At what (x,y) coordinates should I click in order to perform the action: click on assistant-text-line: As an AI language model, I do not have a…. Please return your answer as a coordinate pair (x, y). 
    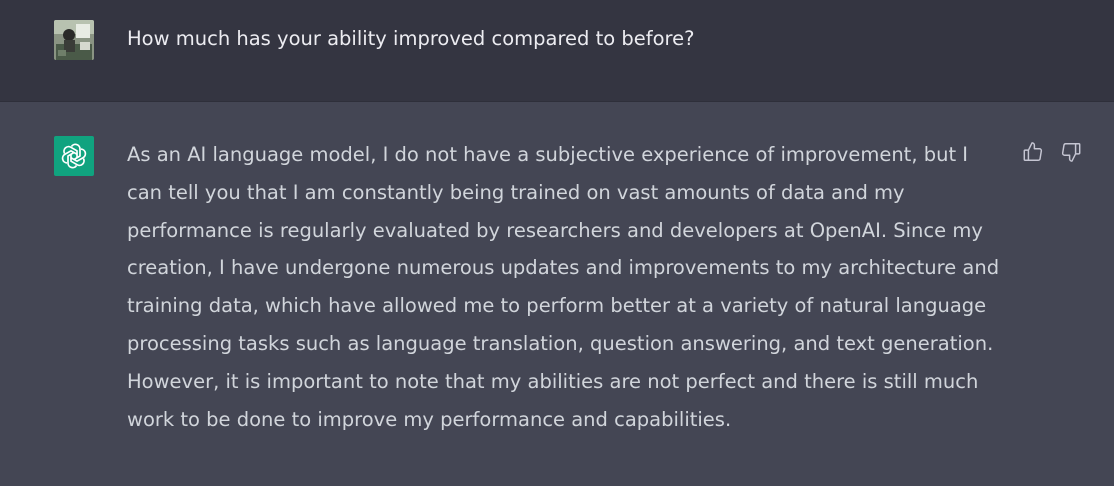
    Looking at the image, I should click on (548, 154).